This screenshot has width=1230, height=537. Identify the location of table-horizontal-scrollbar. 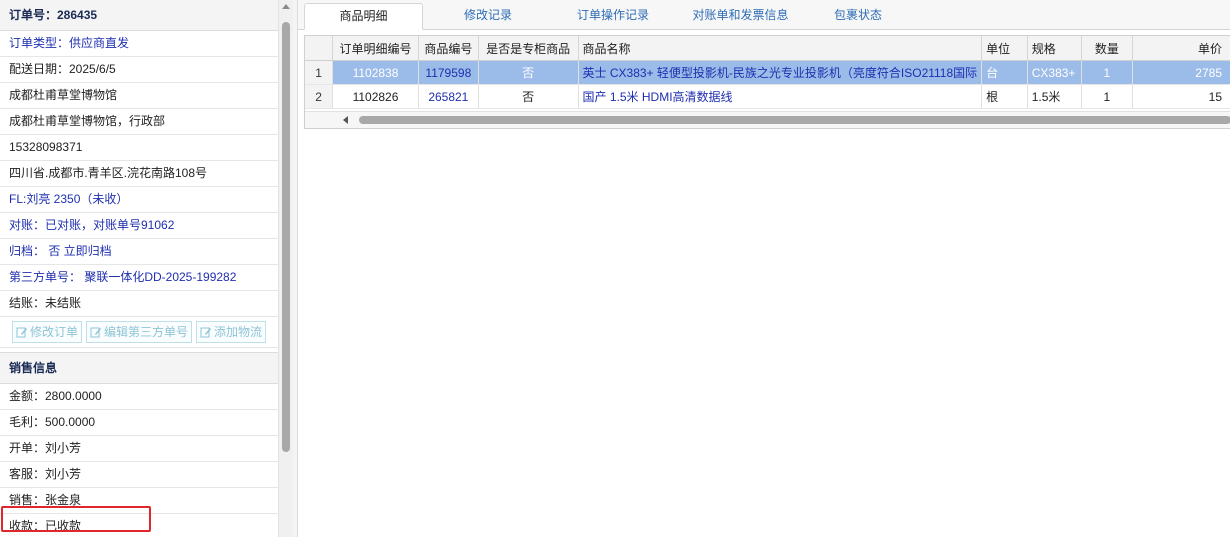
(767, 119).